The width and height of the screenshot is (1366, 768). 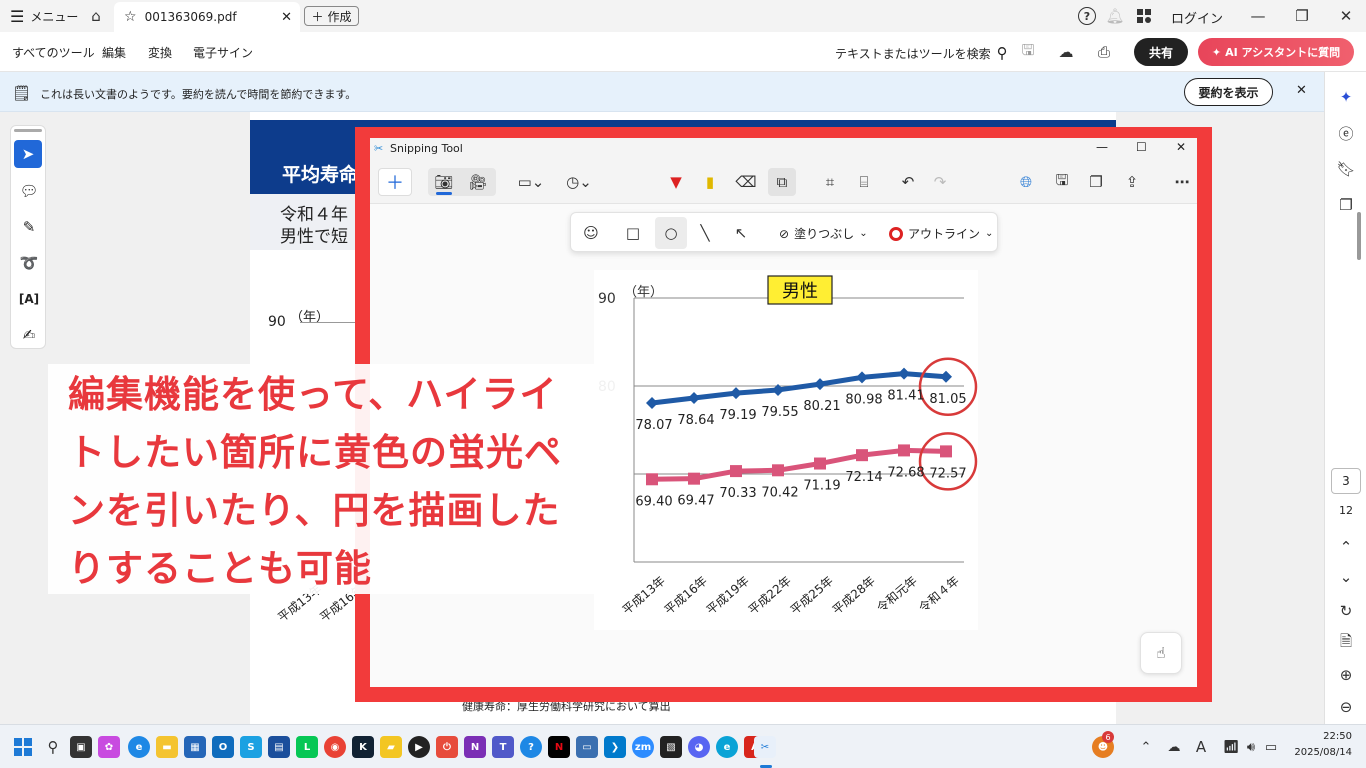 What do you see at coordinates (29, 227) in the screenshot?
I see `highlight-pen-icon: ✎` at bounding box center [29, 227].